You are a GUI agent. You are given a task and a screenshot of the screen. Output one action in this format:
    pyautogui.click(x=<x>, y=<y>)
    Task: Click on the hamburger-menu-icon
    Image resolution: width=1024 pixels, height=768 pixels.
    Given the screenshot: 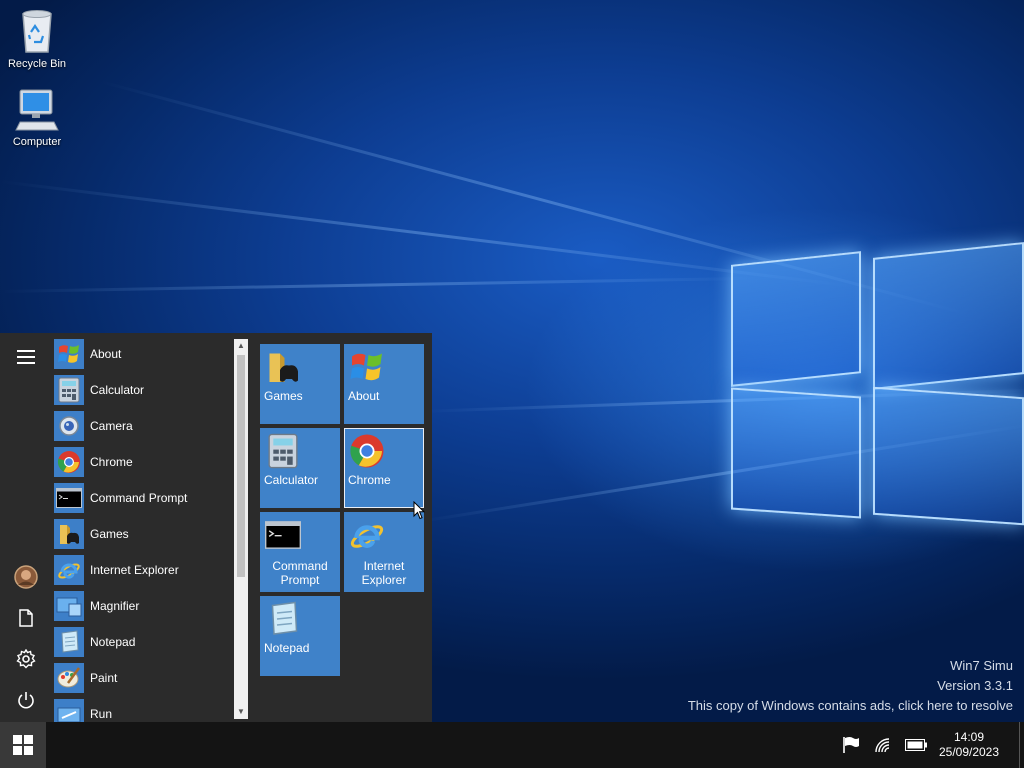 What is the action you would take?
    pyautogui.click(x=26, y=357)
    